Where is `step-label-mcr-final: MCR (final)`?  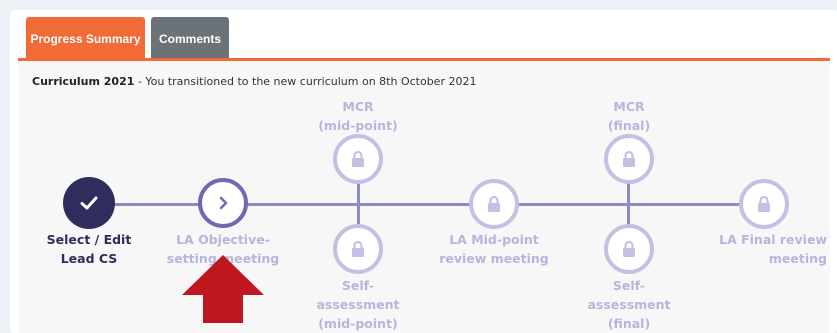 step-label-mcr-final: MCR (final) is located at coordinates (629, 116).